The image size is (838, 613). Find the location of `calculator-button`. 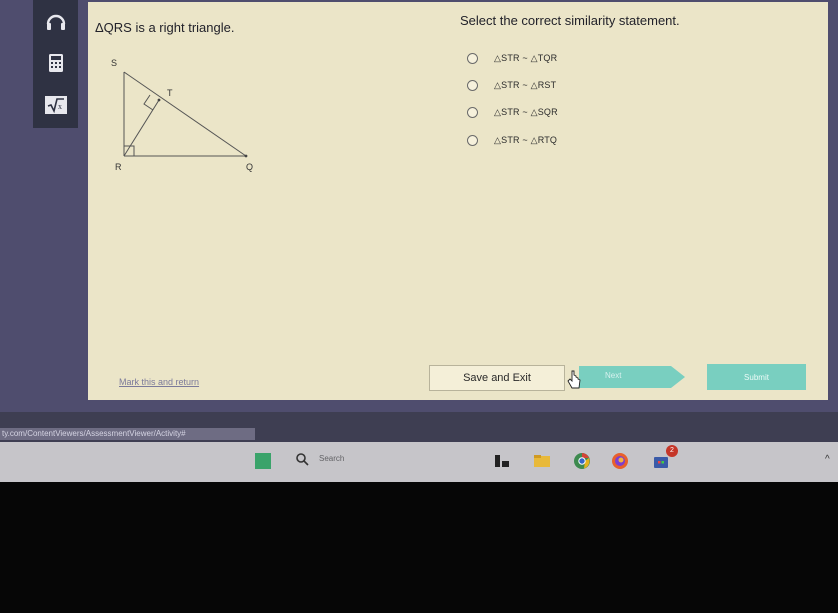

calculator-button is located at coordinates (55, 63).